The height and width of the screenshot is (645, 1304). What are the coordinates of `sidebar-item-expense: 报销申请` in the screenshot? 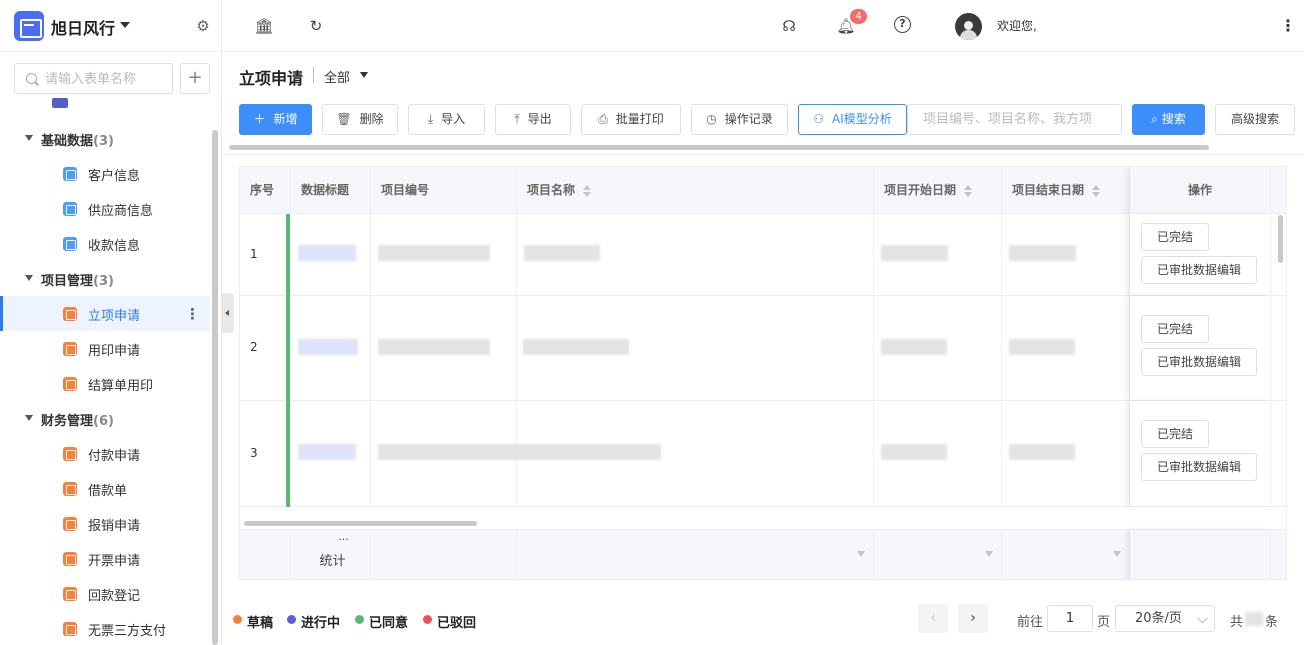 It's located at (105, 523).